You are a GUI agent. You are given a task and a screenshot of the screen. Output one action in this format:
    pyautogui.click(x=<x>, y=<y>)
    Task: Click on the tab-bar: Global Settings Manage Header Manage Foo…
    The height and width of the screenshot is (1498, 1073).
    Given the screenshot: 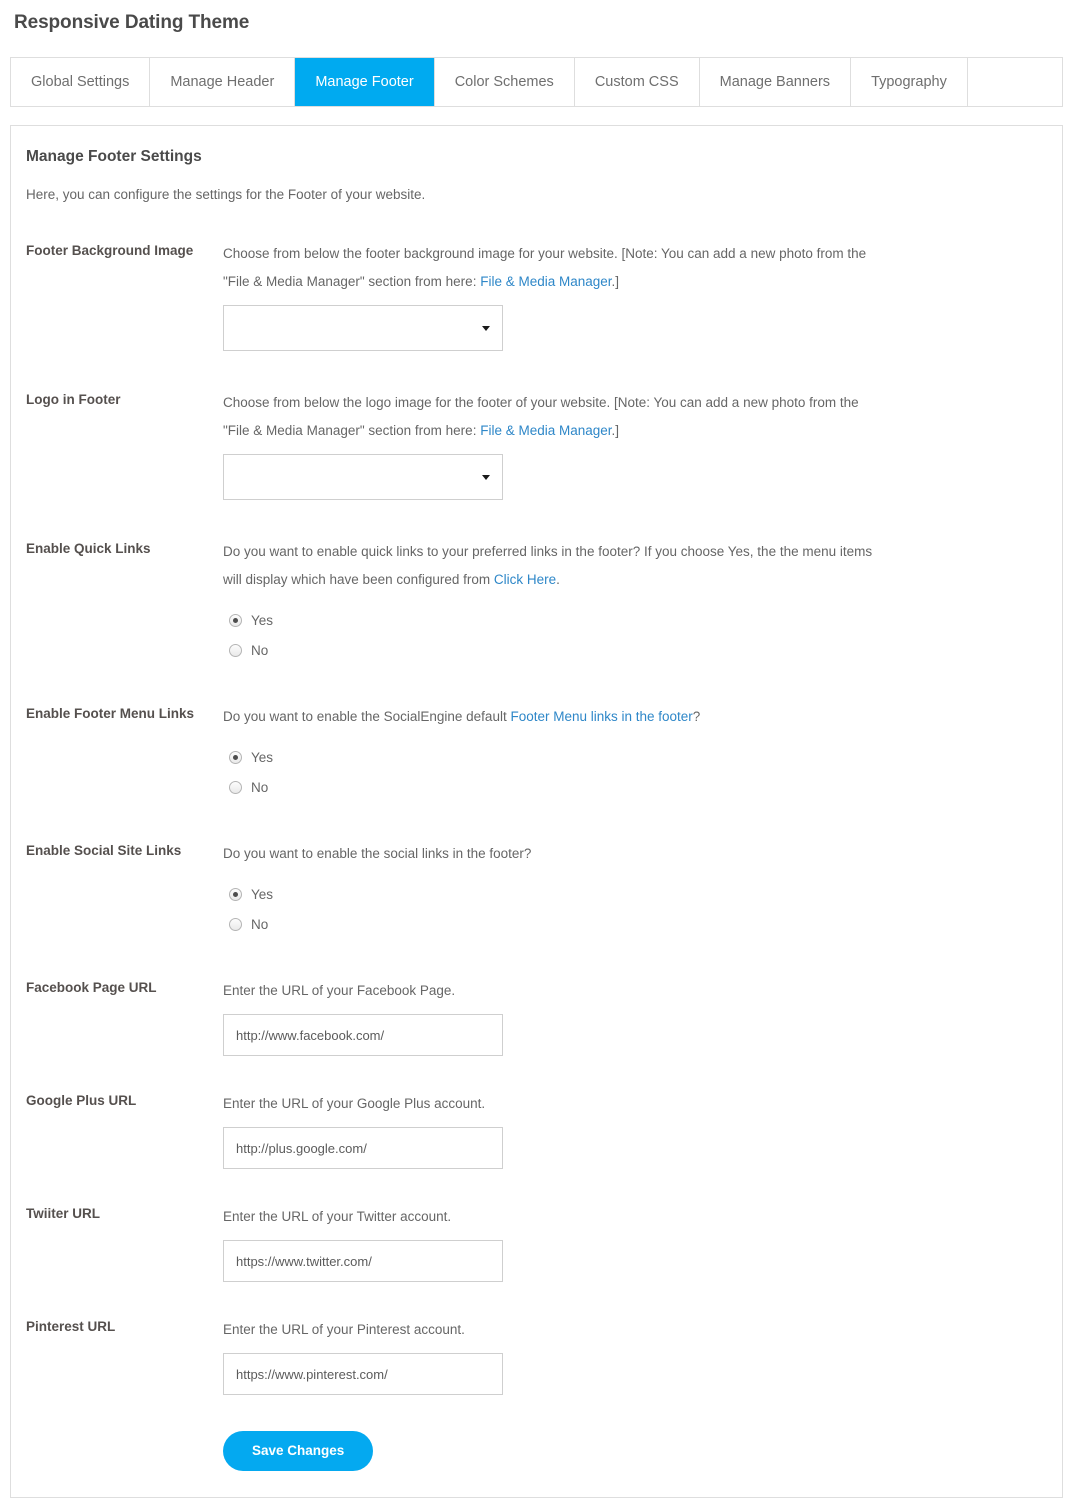 What is the action you would take?
    pyautogui.click(x=536, y=82)
    